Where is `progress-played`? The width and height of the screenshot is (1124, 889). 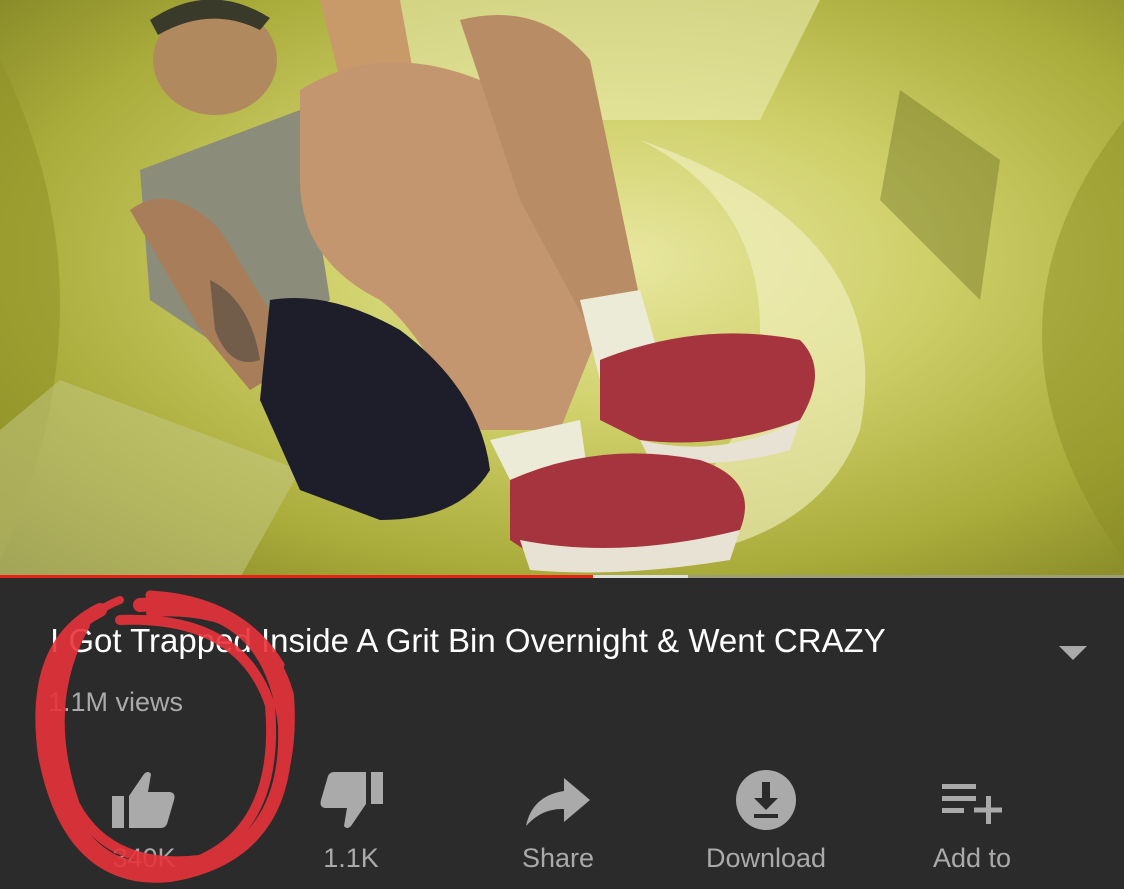 progress-played is located at coordinates (296, 576).